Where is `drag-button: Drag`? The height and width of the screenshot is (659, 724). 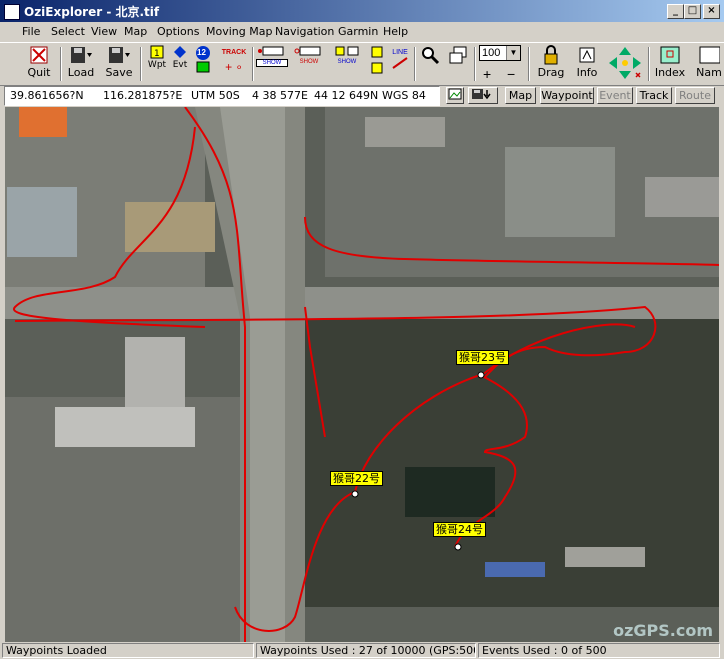 drag-button: Drag is located at coordinates (551, 62).